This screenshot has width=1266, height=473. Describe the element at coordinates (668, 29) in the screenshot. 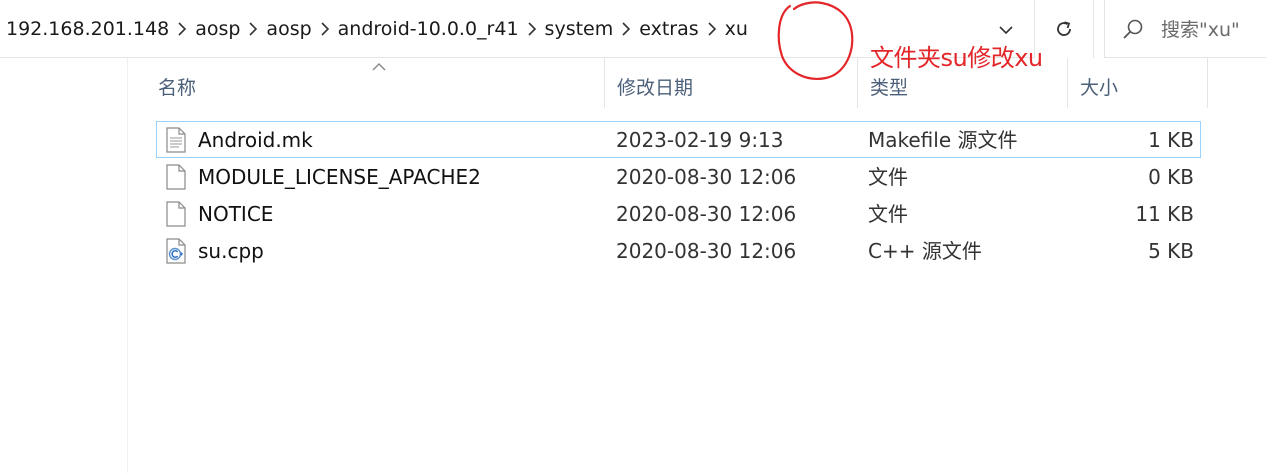

I see `breadcrumb-item-extras: extras` at that location.